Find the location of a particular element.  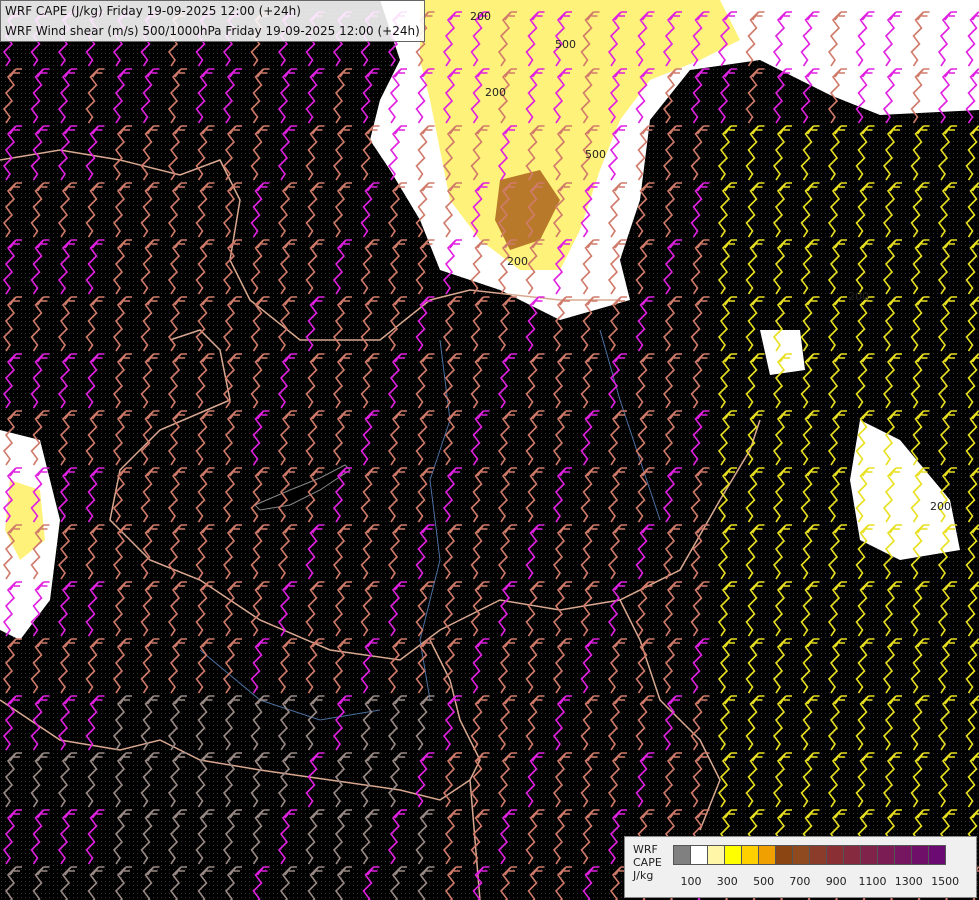

legend-tick: 1500 is located at coordinates (945, 881).